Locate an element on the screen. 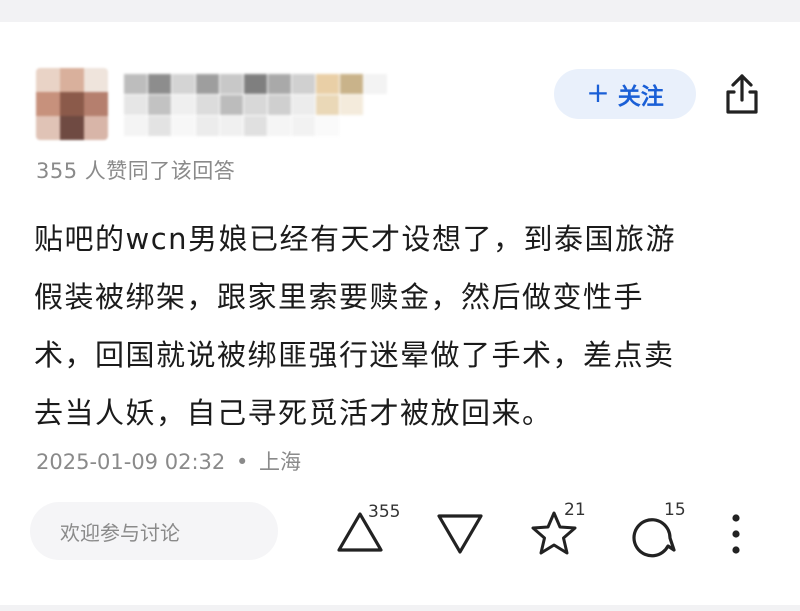  comment-count: 15 is located at coordinates (675, 510).